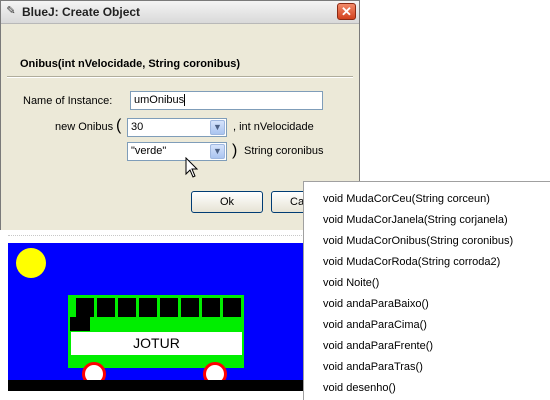  What do you see at coordinates (284, 151) in the screenshot?
I see `param-coronibus-type: String coronibus` at bounding box center [284, 151].